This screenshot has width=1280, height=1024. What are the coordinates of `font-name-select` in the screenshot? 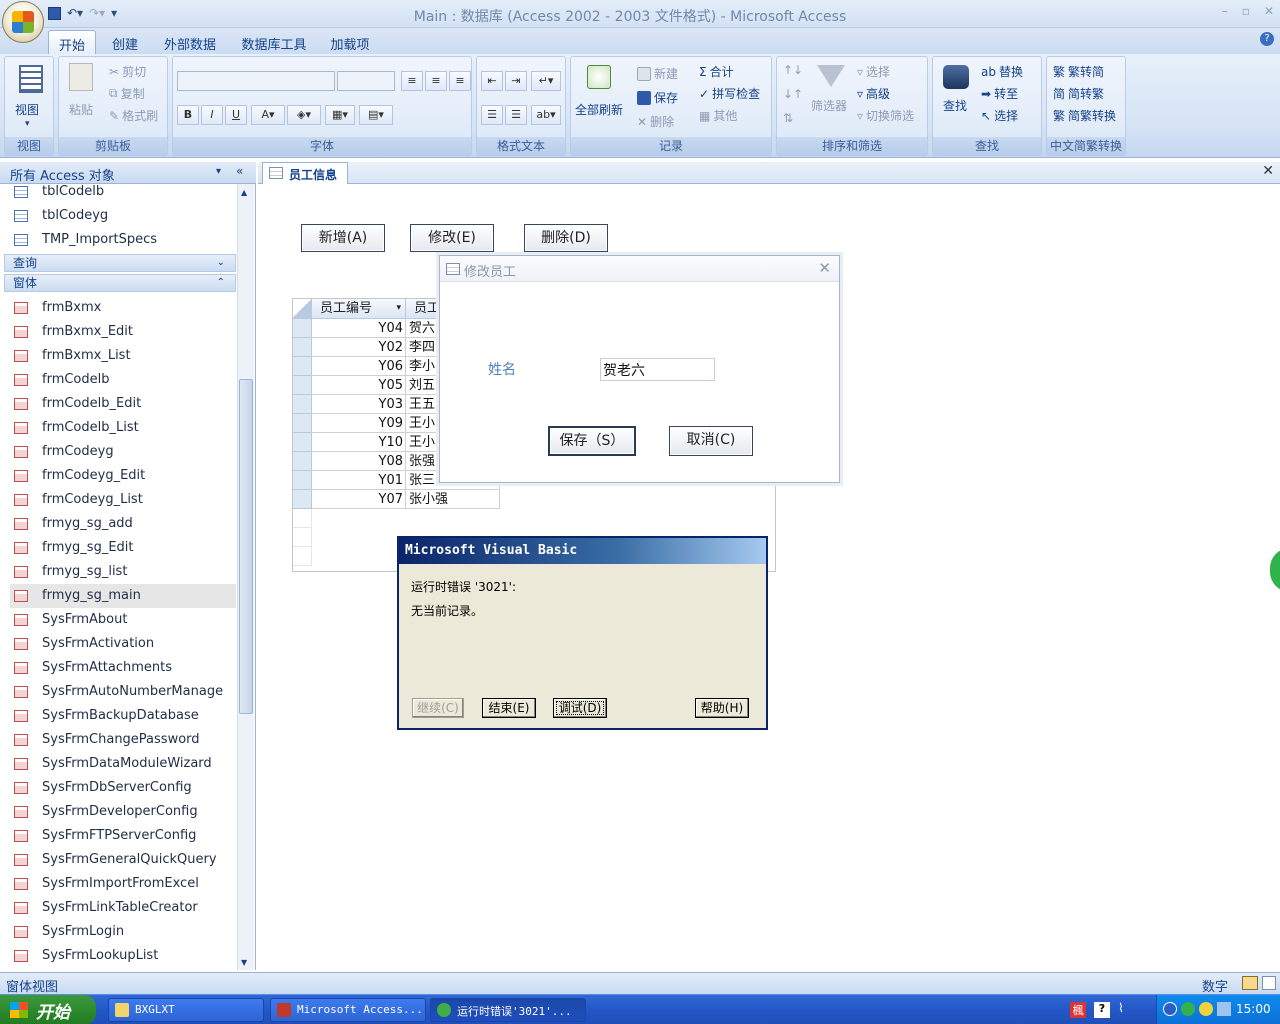 It's located at (256, 81).